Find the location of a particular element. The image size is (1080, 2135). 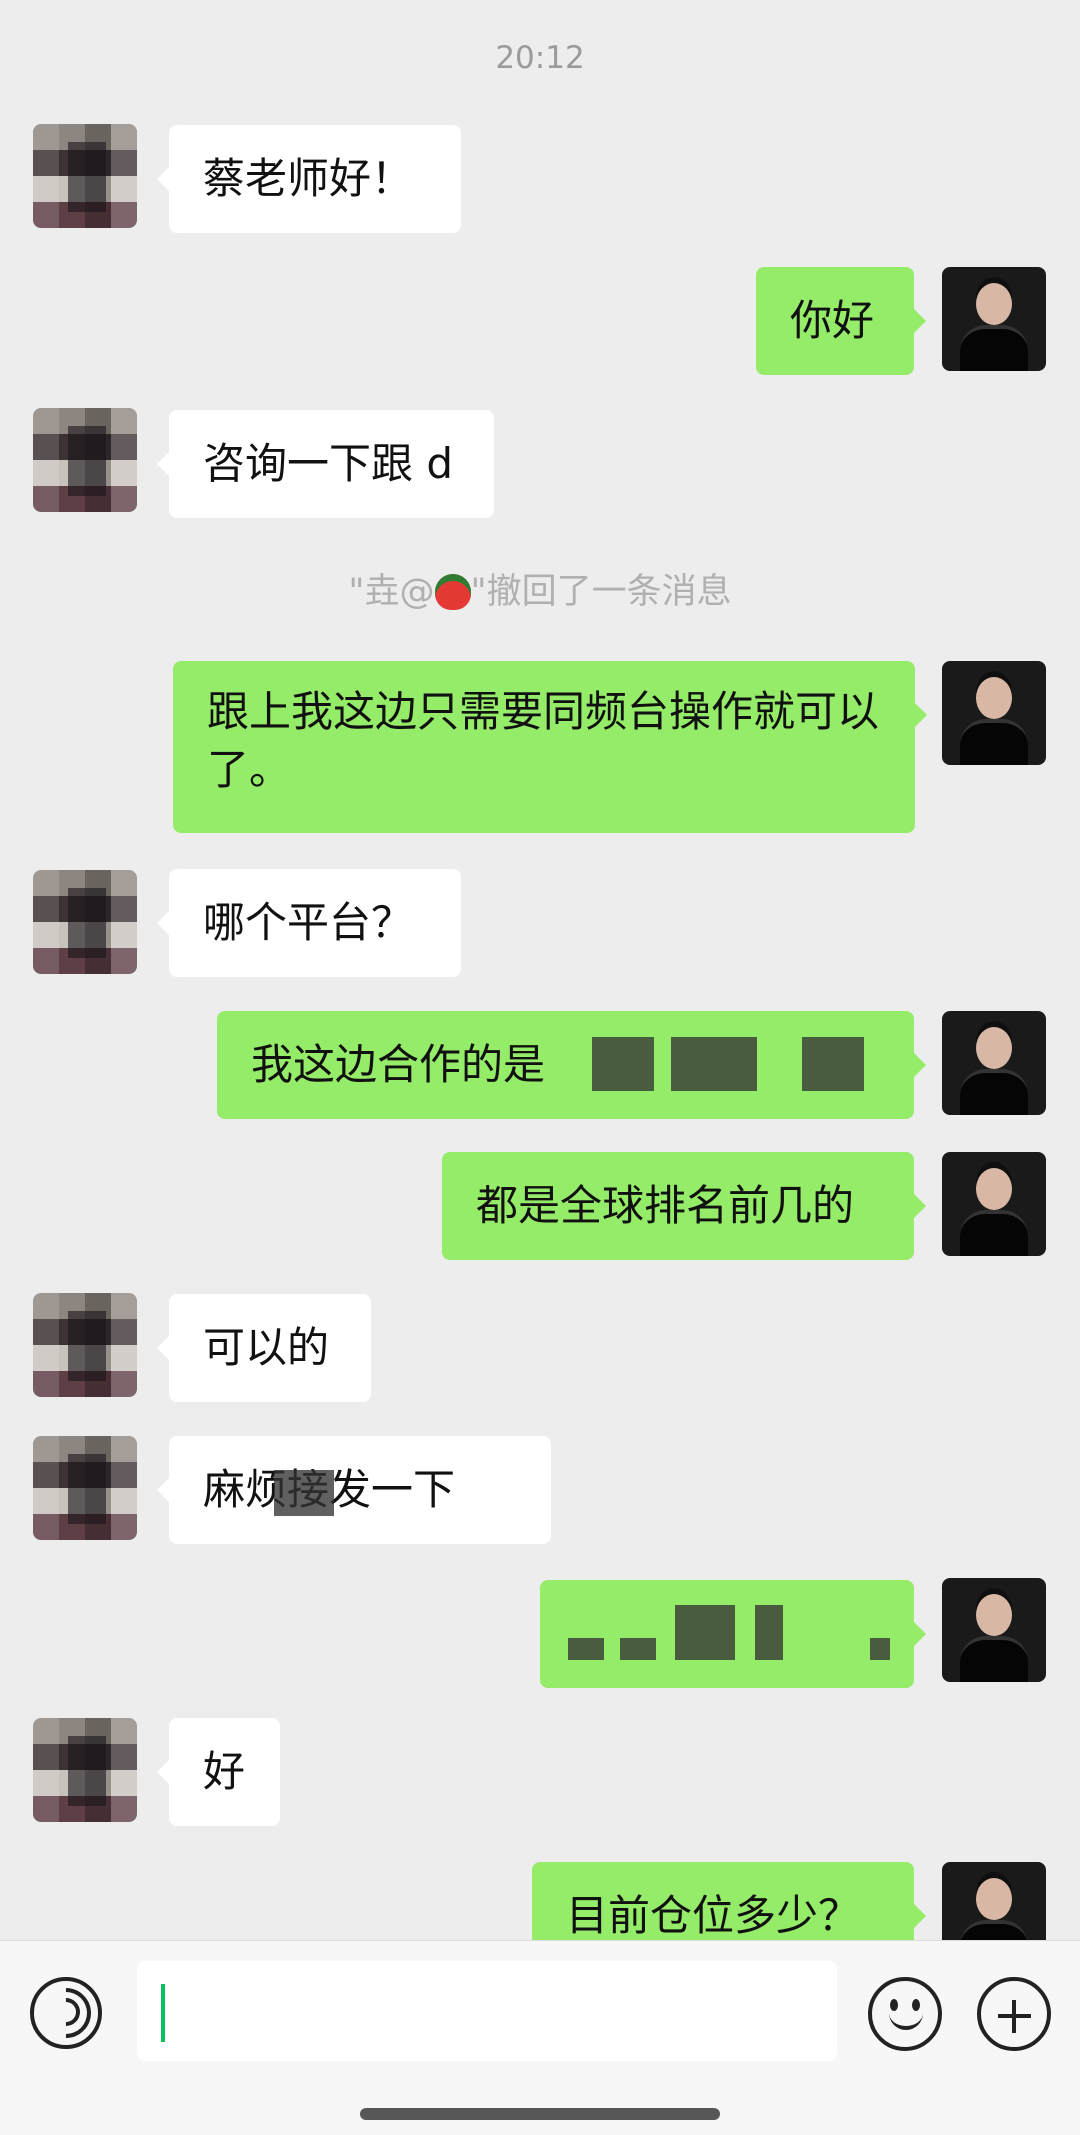

incoming-message: 咨询一下跟 d is located at coordinates (325, 464).